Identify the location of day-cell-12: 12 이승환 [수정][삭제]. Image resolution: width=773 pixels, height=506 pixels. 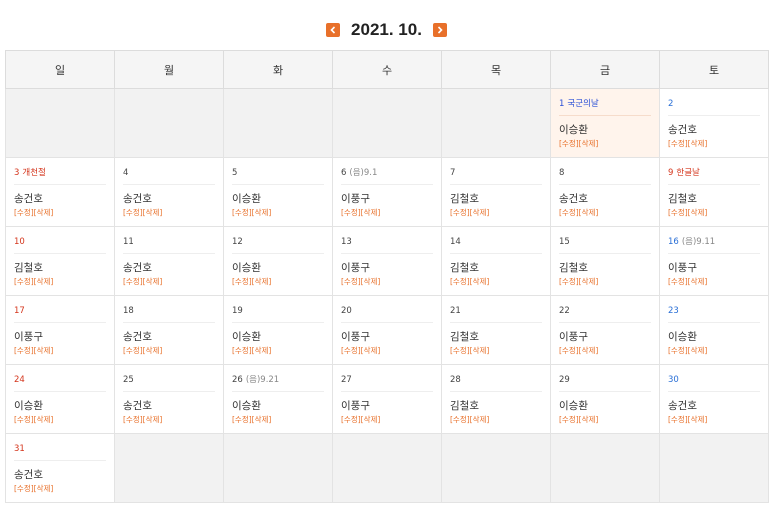
(278, 261).